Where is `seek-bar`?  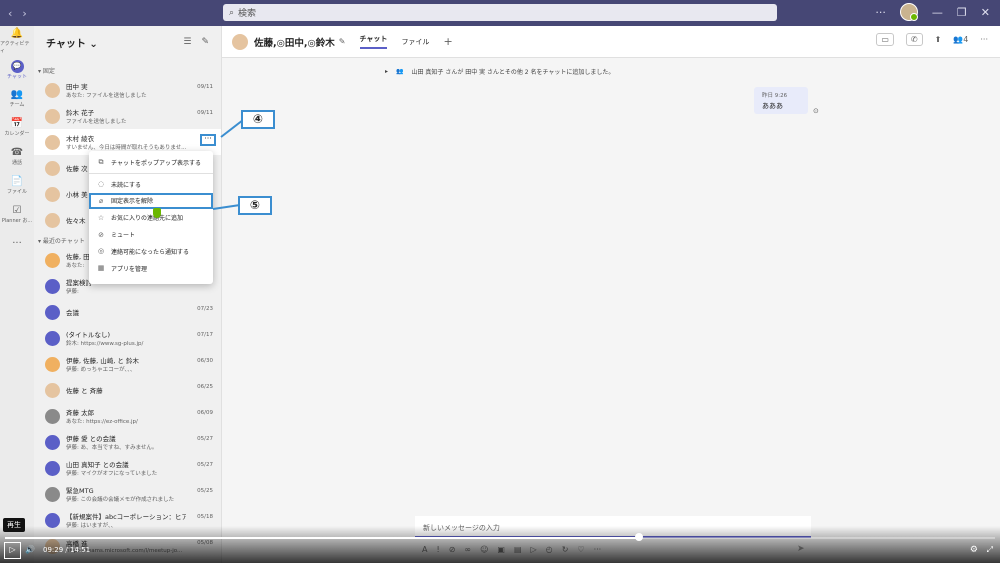 seek-bar is located at coordinates (500, 538).